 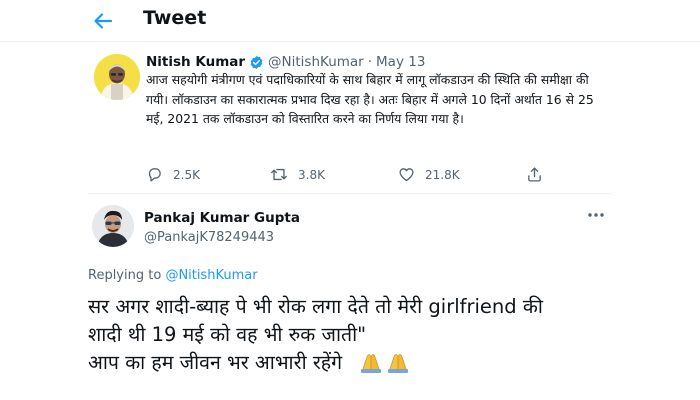 I want to click on replying-to-link: @NitishKumar, so click(x=211, y=275).